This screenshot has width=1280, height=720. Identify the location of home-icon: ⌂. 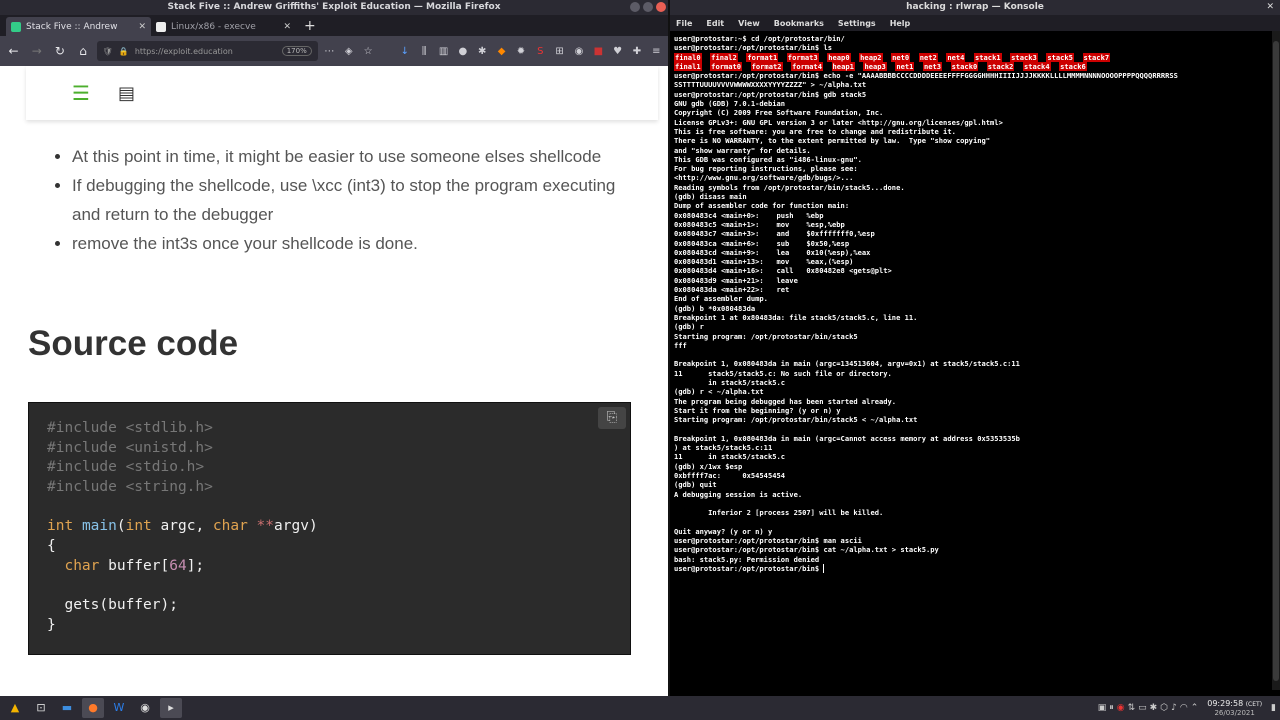
(83, 51).